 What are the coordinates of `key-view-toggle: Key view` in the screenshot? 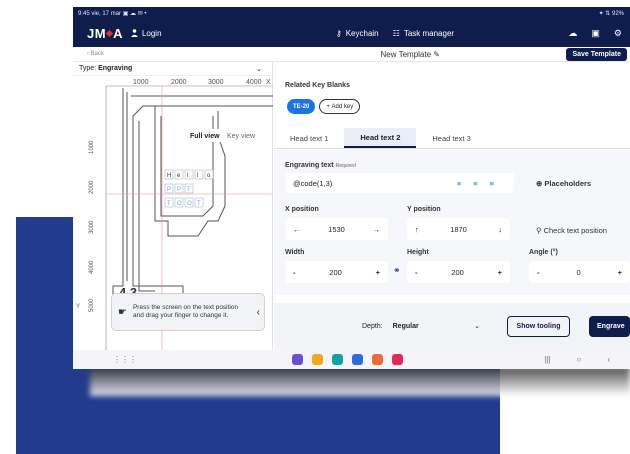 It's located at (241, 136).